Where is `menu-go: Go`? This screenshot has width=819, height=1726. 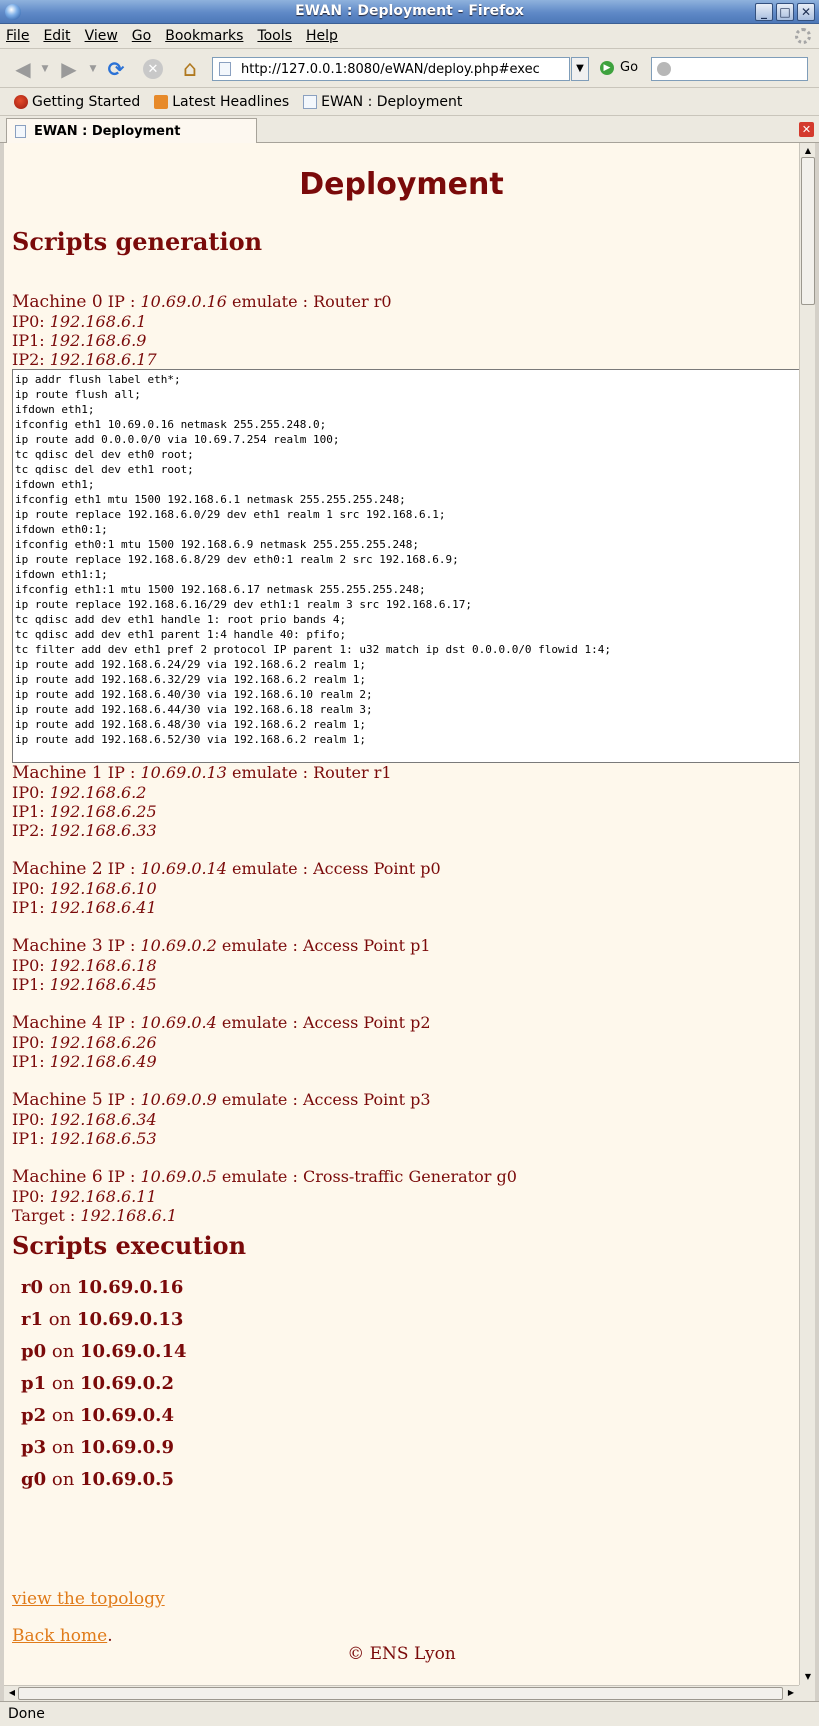 menu-go: Go is located at coordinates (141, 36).